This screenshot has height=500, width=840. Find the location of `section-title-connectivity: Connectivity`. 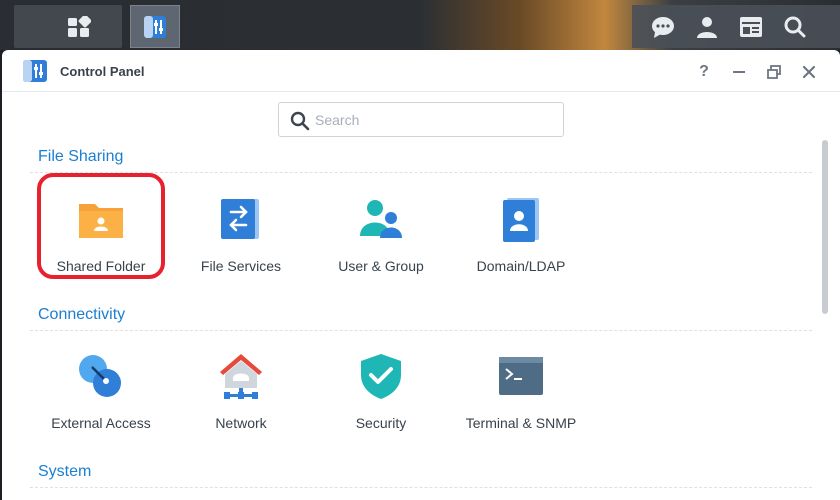

section-title-connectivity: Connectivity is located at coordinates (82, 314).